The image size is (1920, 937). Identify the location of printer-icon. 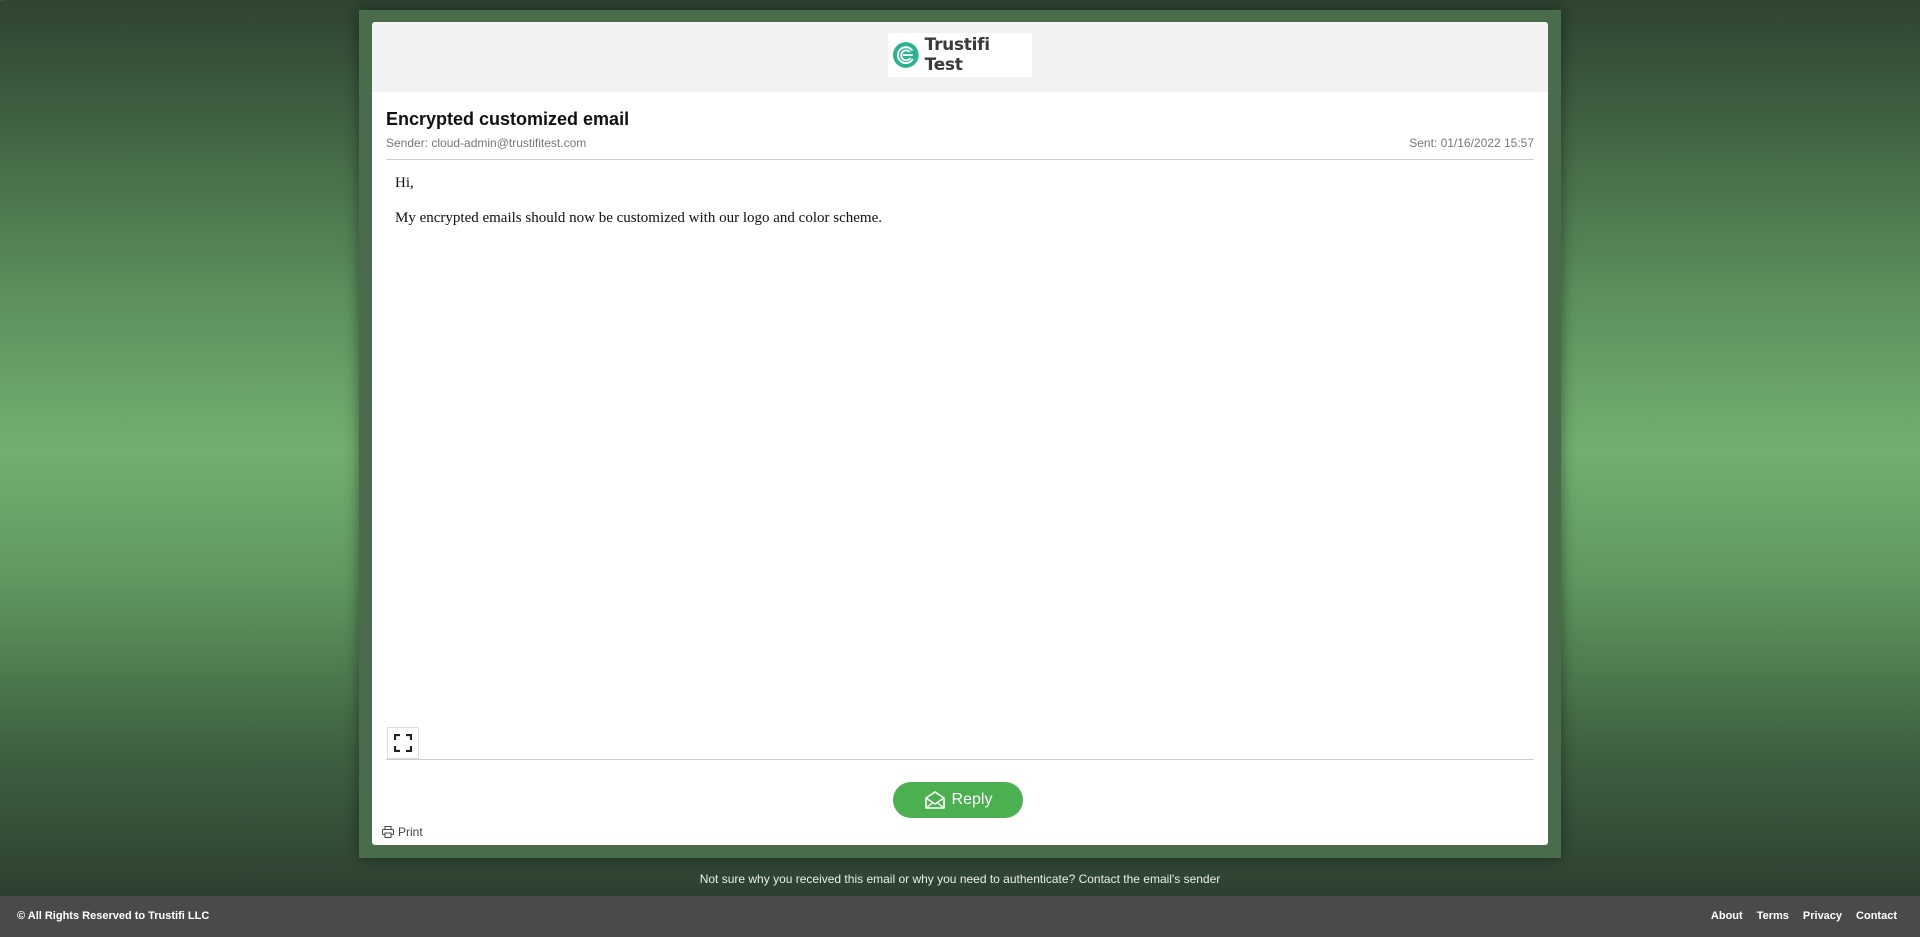
(388, 832).